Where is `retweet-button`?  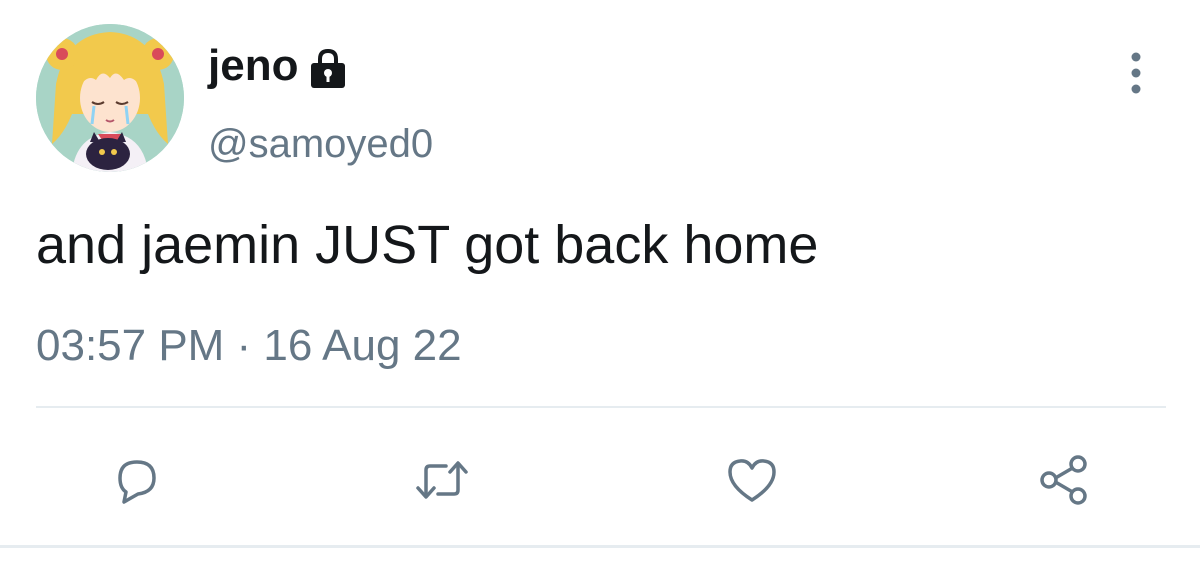
retweet-button is located at coordinates (442, 480).